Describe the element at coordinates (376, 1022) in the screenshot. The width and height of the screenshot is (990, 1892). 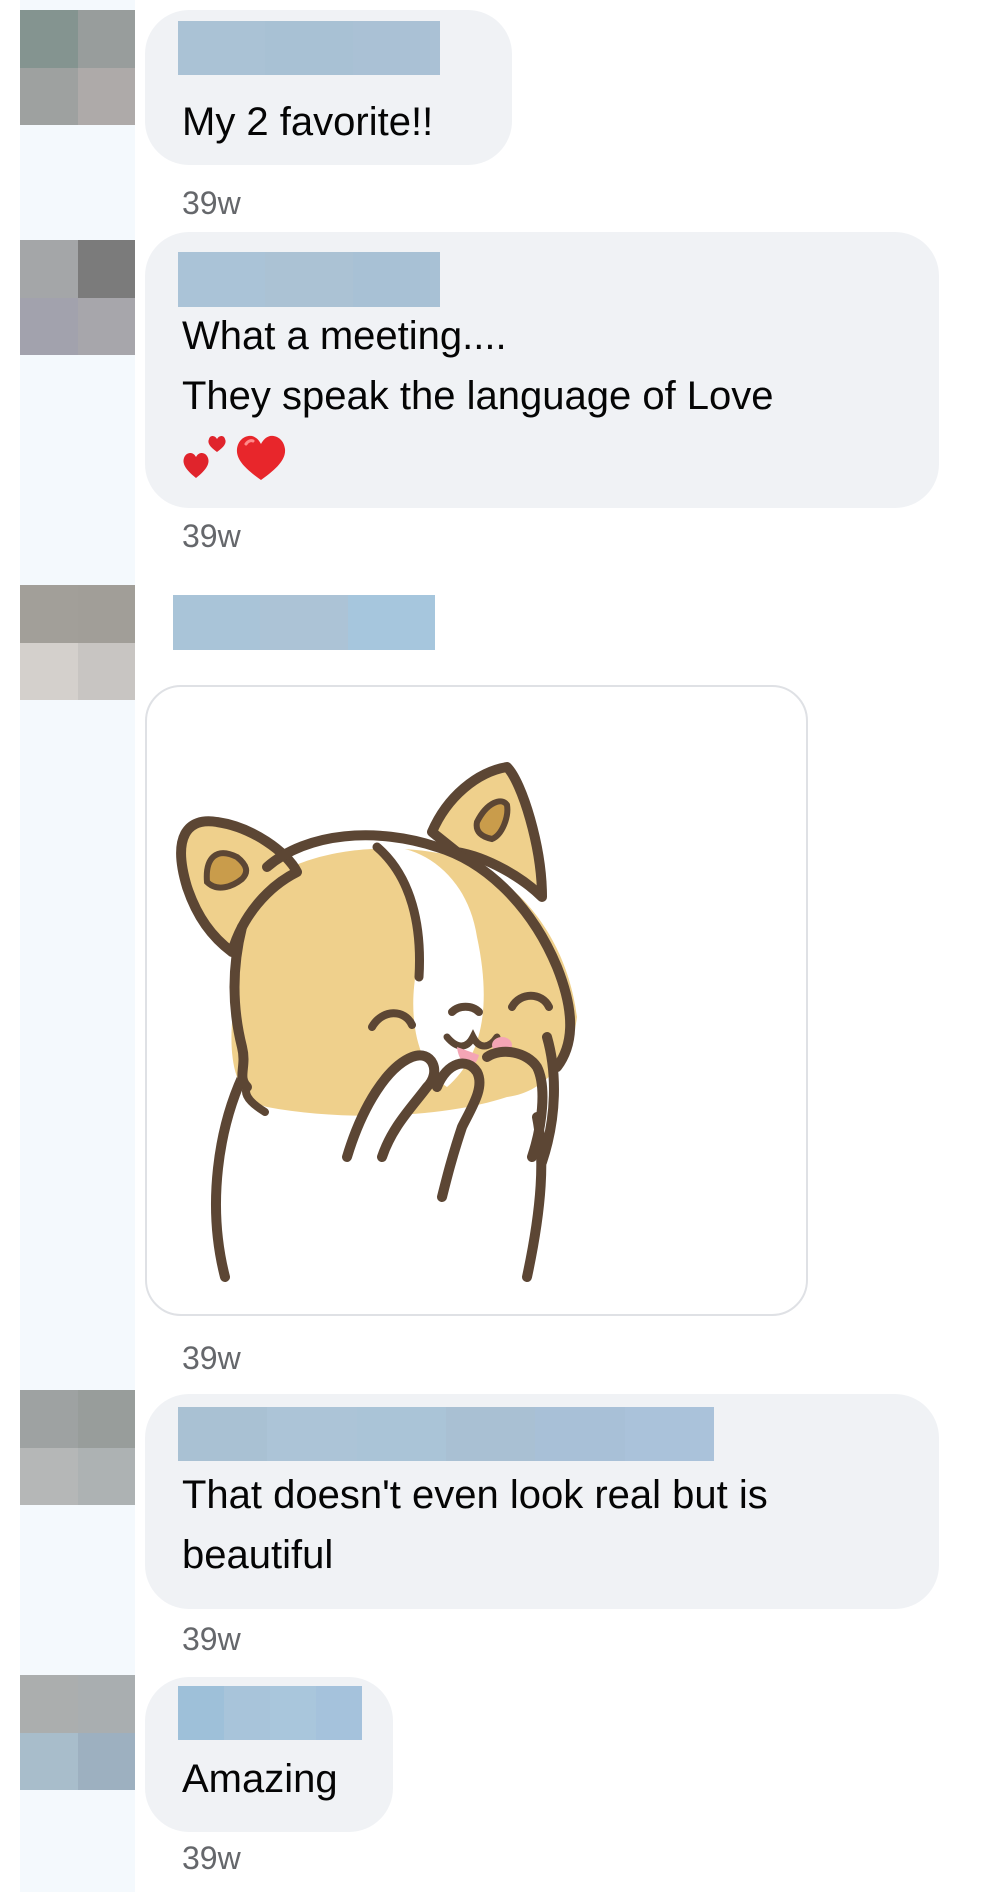
I see `corgi-covering-face-sticker` at that location.